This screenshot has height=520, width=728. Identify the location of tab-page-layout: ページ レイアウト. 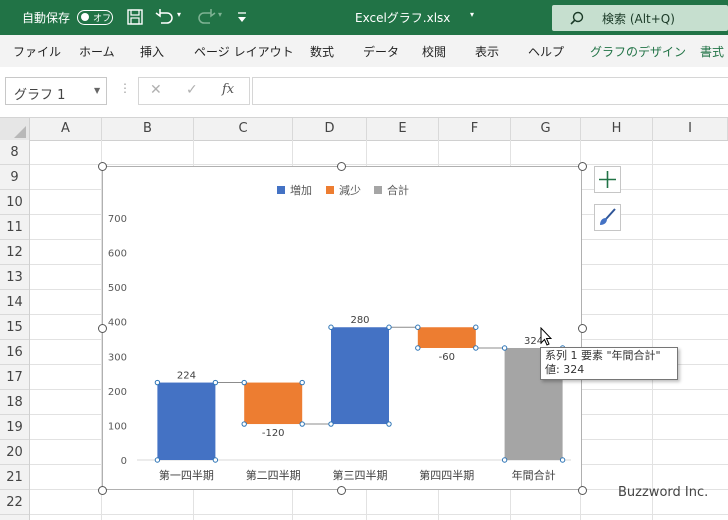
(244, 51).